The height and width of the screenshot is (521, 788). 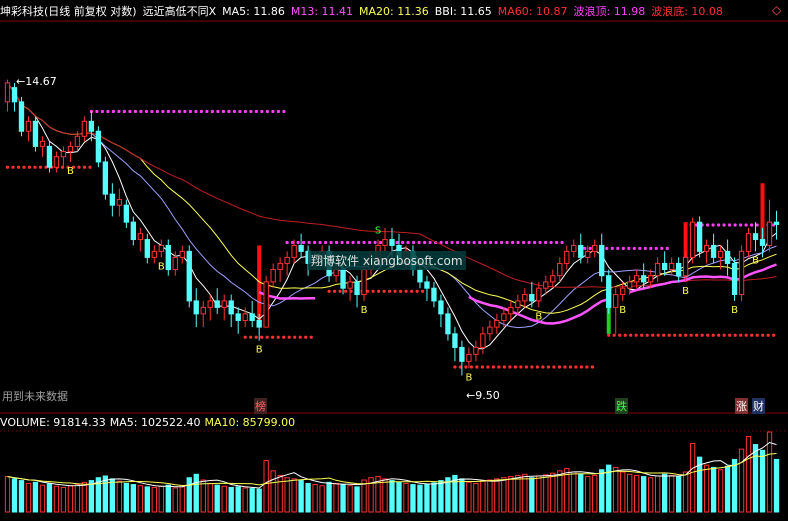 What do you see at coordinates (35, 396) in the screenshot?
I see `future-data-note: 用到未来数据` at bounding box center [35, 396].